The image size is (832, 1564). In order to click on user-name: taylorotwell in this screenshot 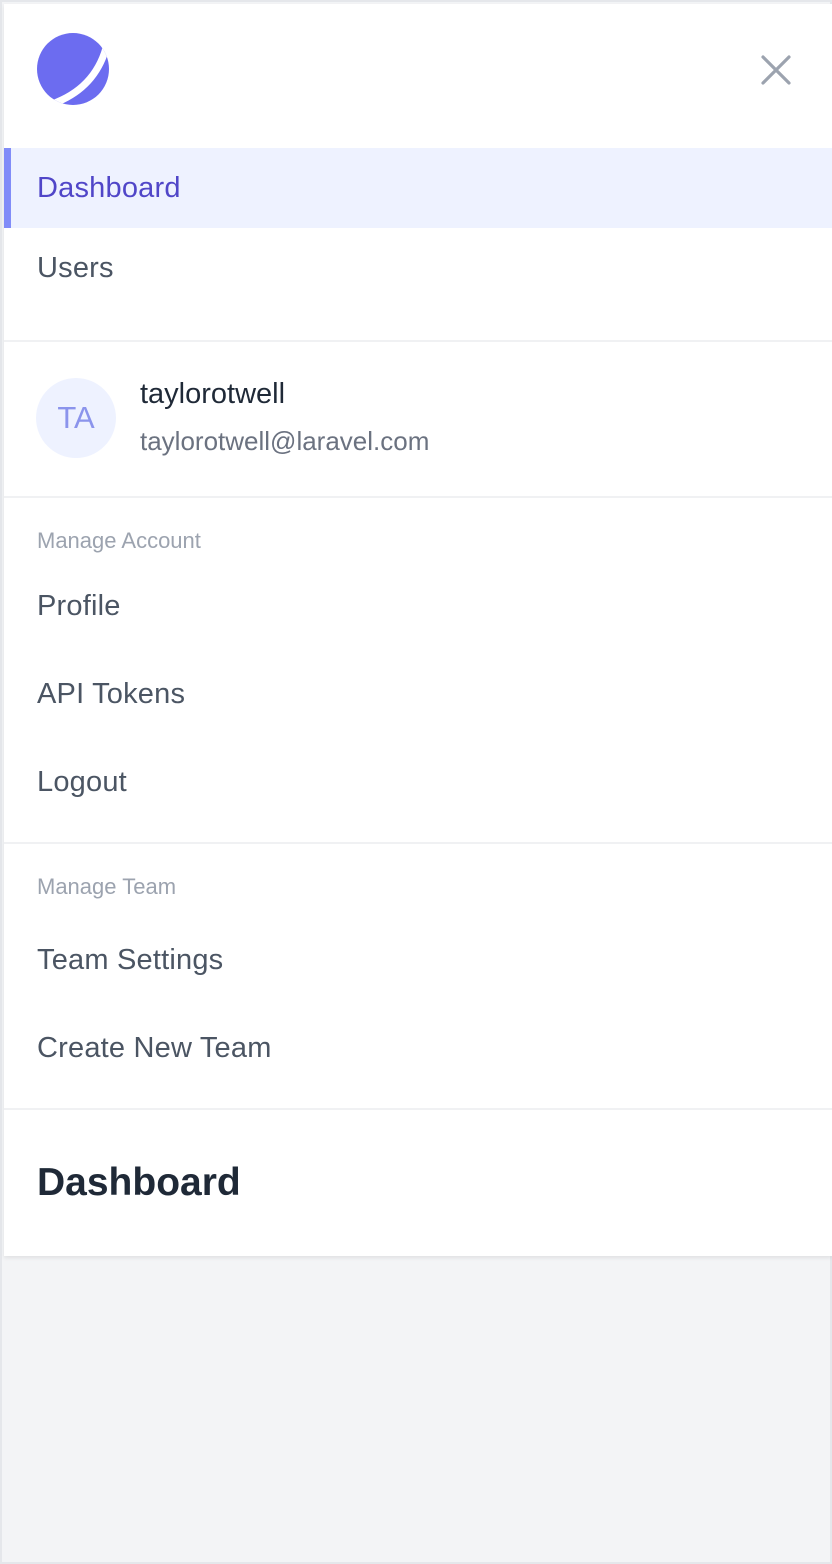, I will do `click(213, 394)`.